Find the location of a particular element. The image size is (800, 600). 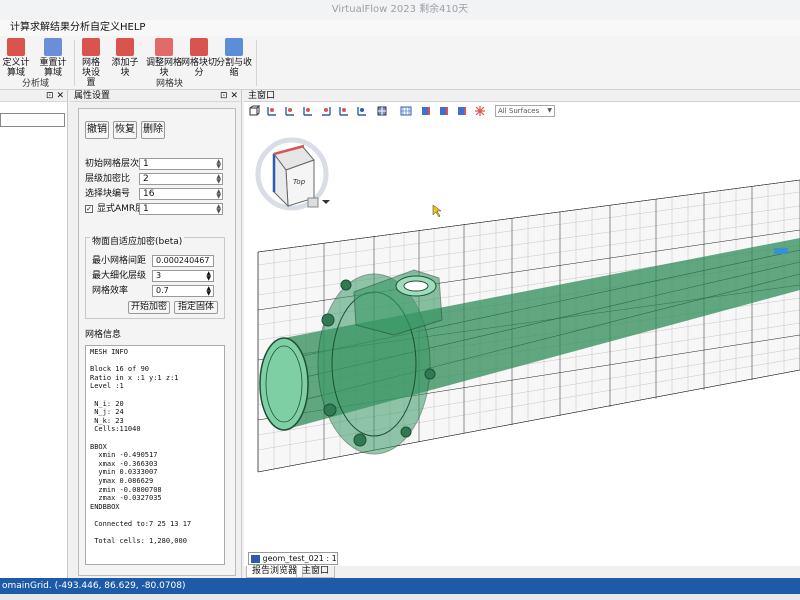

status-bar: omainGrid. (-493.446, 86.629, -80.0708) is located at coordinates (400, 586).